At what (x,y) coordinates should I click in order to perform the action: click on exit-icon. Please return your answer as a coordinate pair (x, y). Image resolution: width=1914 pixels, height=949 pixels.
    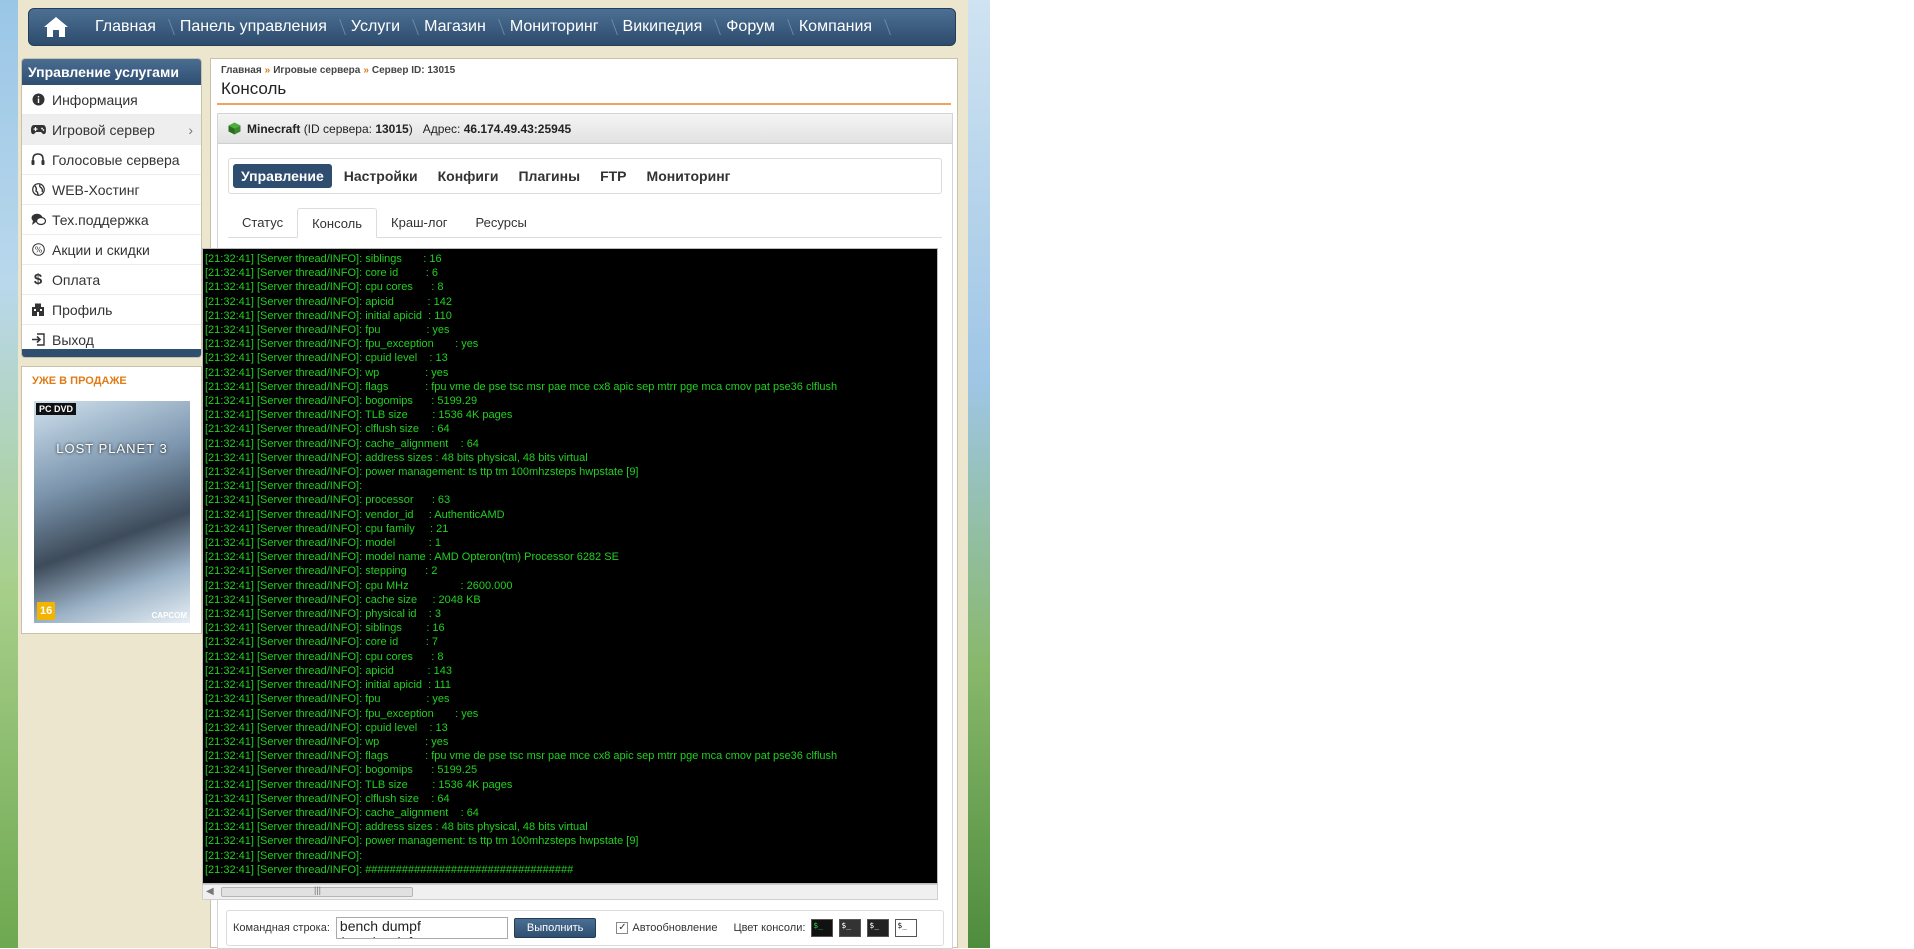
    Looking at the image, I should click on (38, 340).